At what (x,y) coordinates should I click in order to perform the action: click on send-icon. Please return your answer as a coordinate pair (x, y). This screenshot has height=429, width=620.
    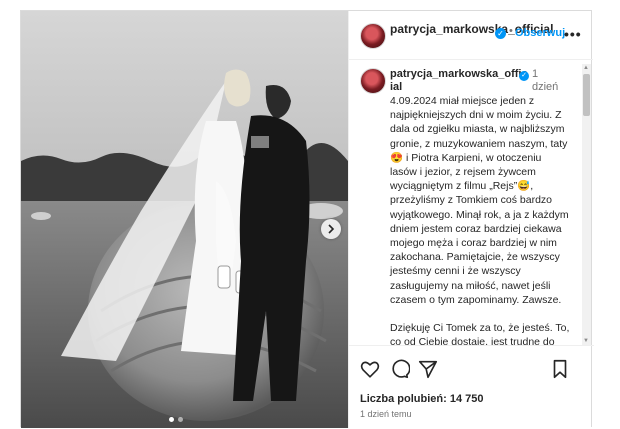
    Looking at the image, I should click on (428, 369).